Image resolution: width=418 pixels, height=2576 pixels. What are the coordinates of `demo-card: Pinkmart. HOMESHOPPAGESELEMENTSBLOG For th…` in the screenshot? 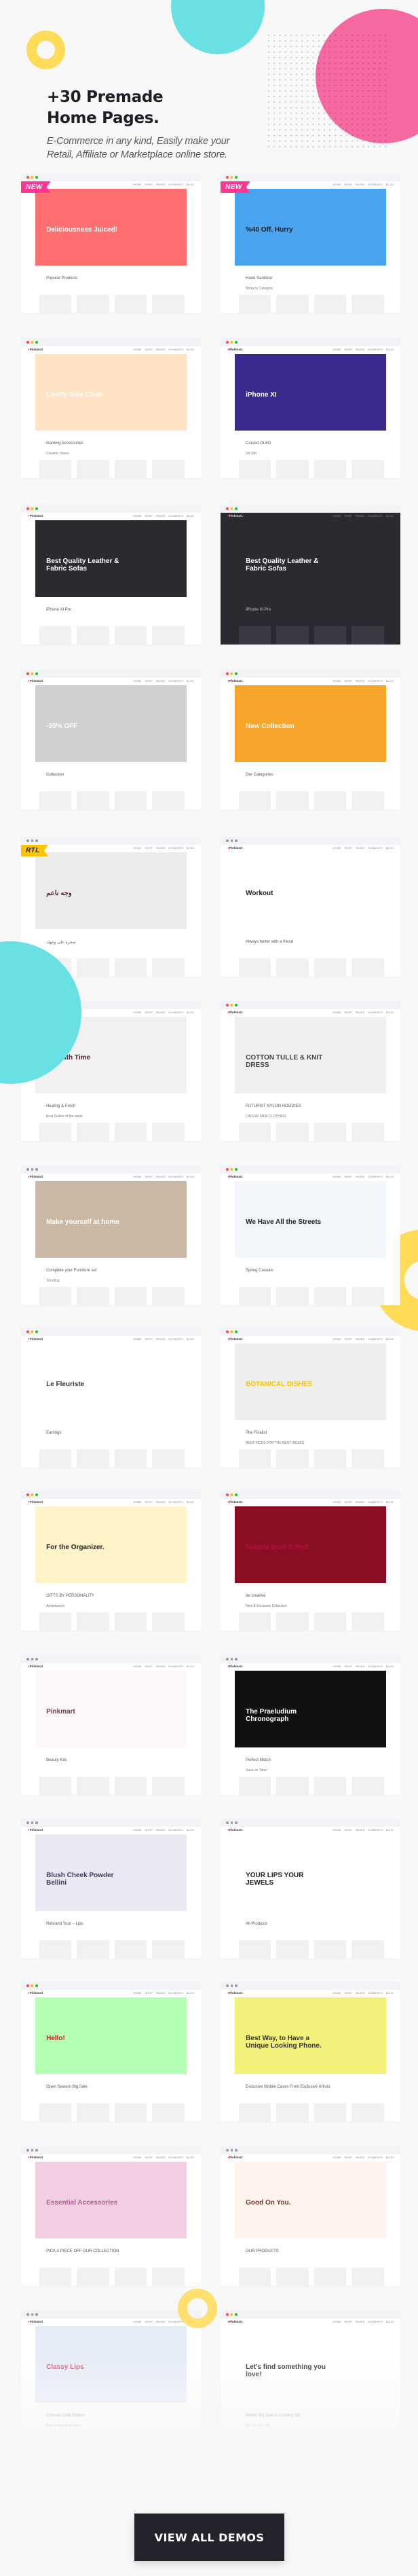 It's located at (111, 1561).